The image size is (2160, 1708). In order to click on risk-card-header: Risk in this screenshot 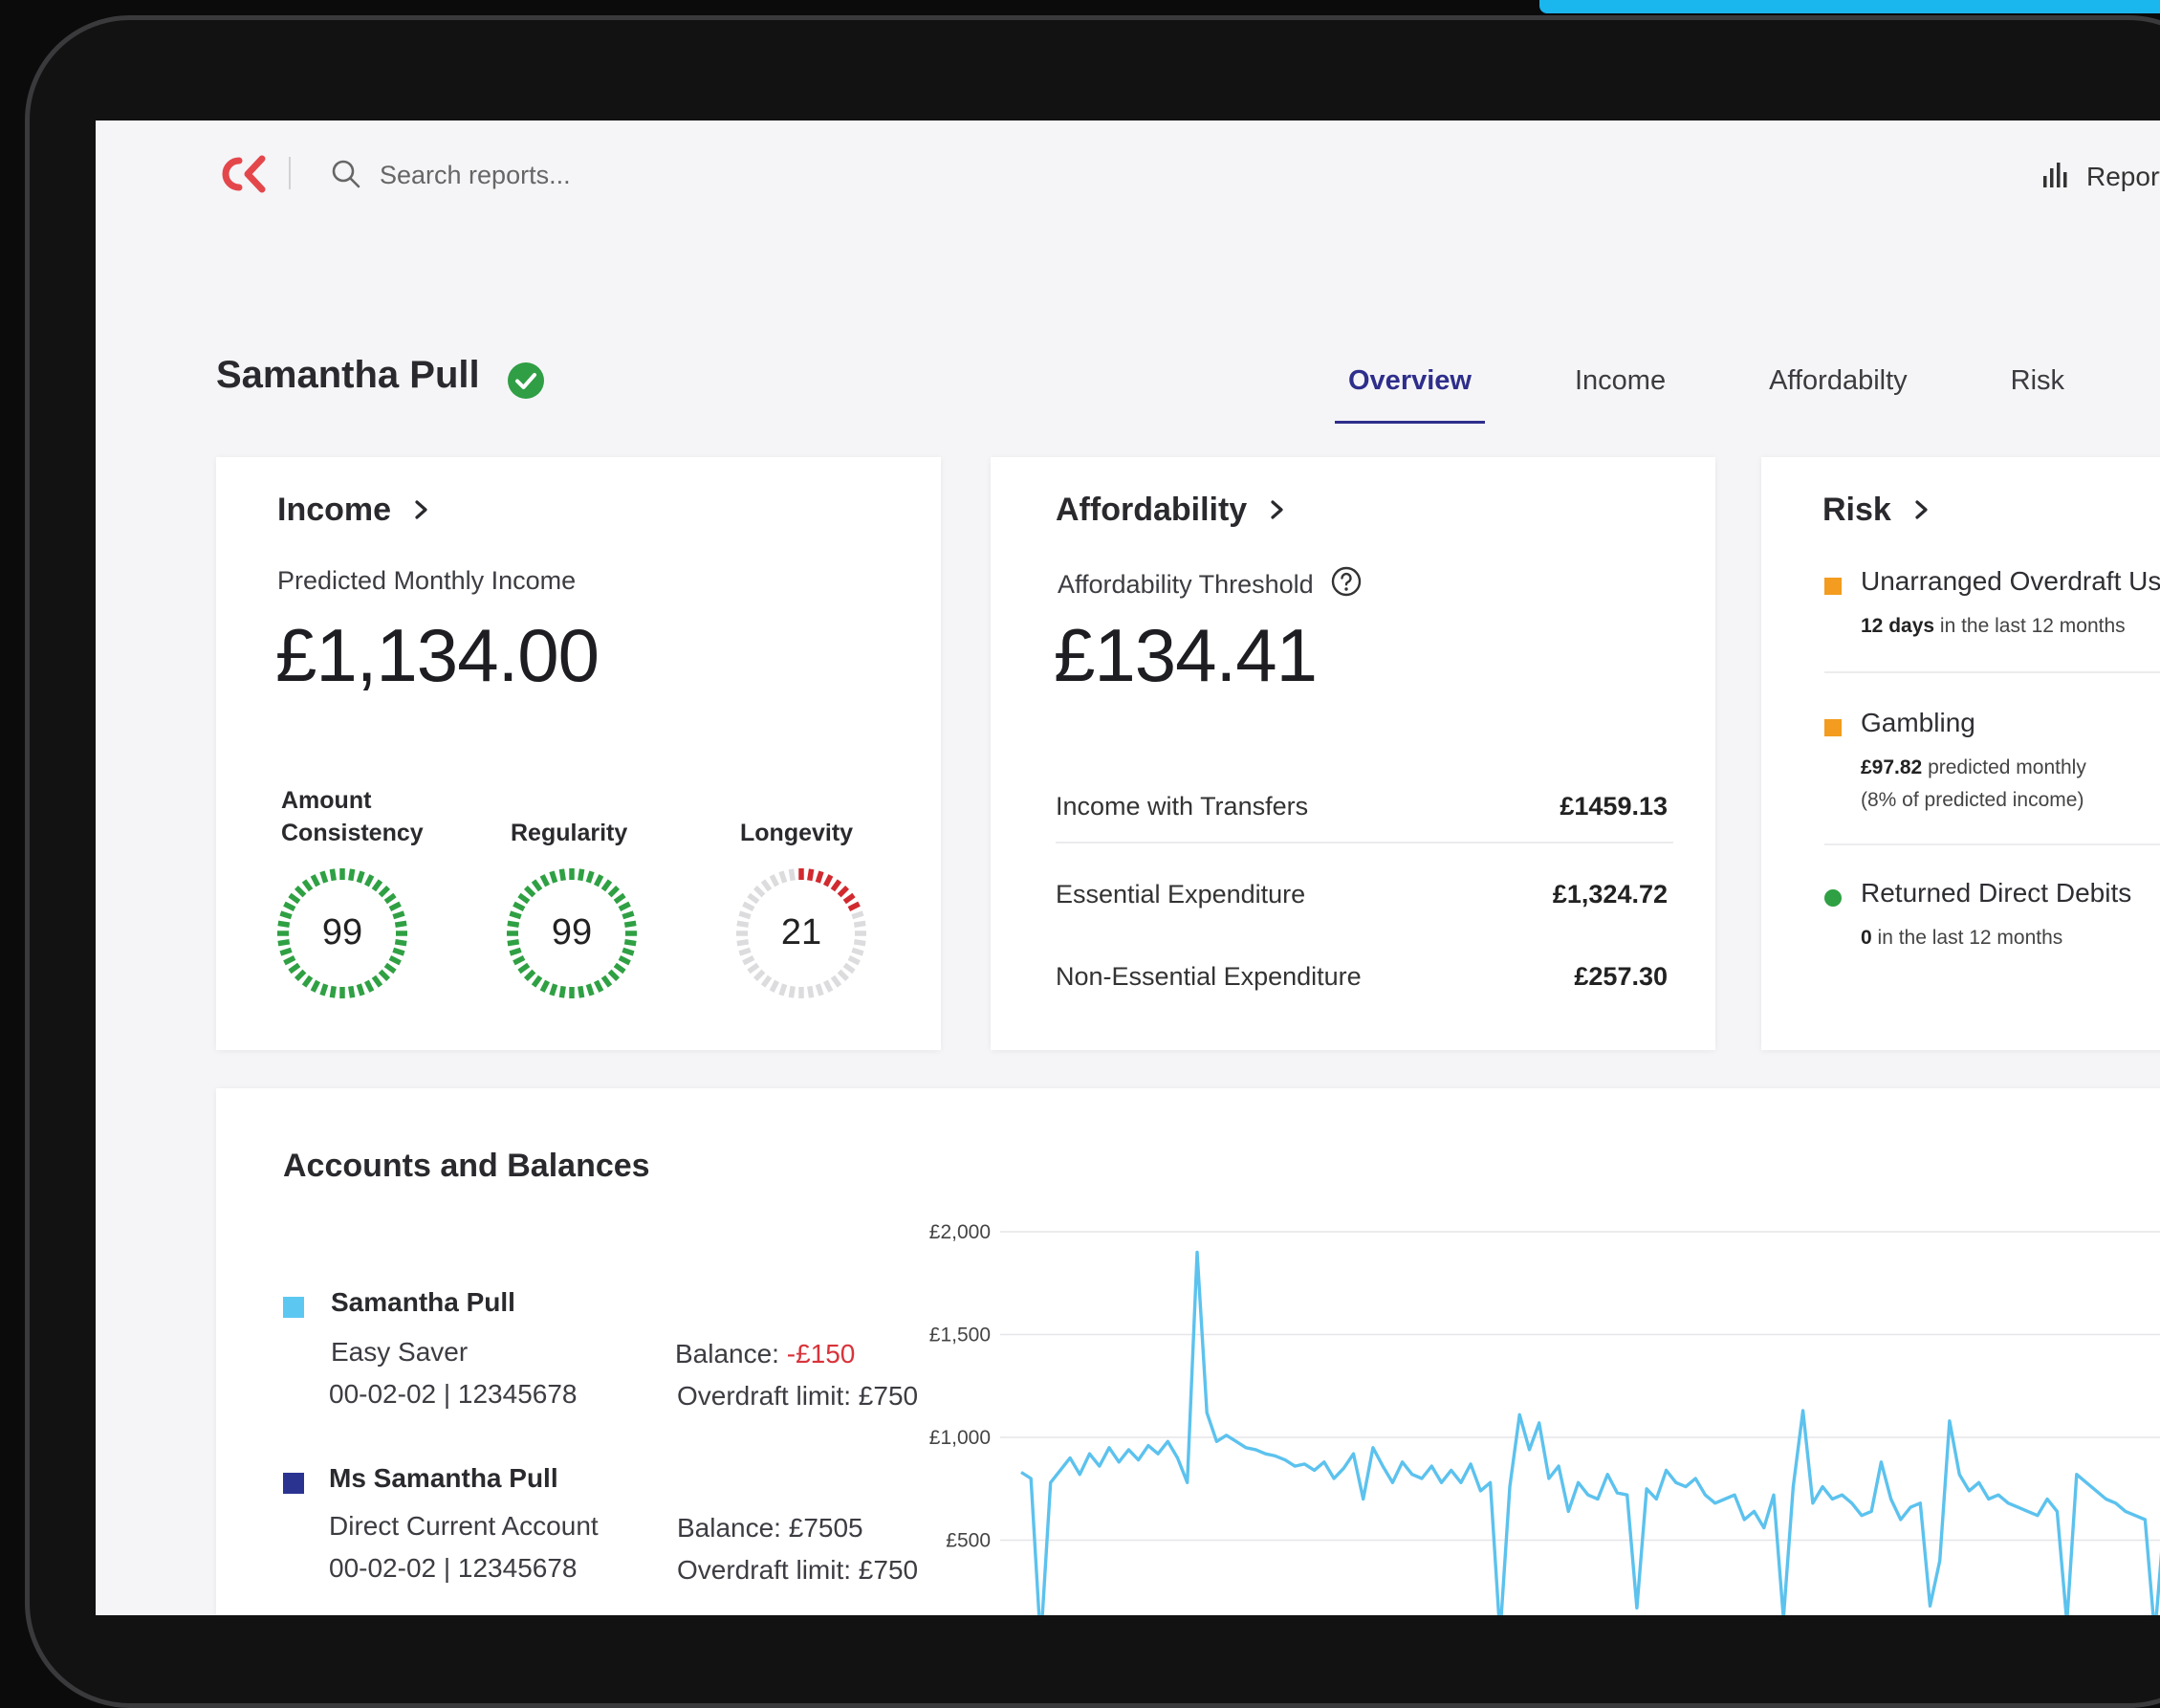, I will do `click(1876, 510)`.